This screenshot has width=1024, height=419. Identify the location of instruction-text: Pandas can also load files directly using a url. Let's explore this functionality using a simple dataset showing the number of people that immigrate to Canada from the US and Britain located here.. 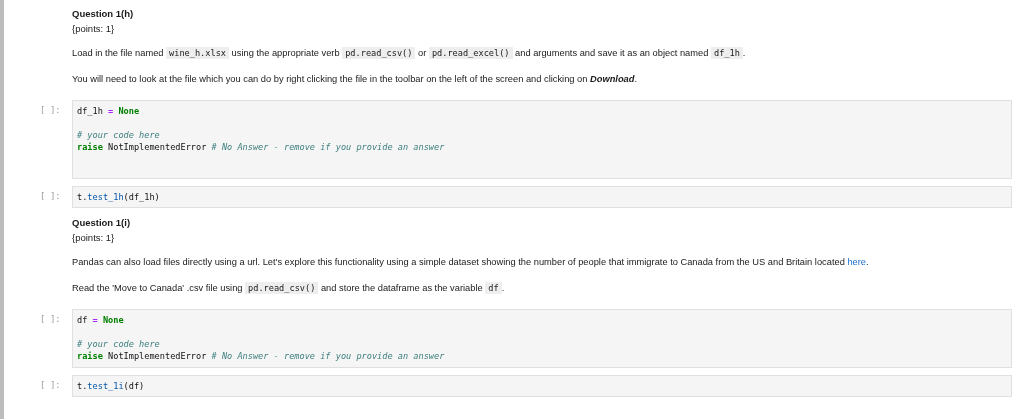
(471, 262).